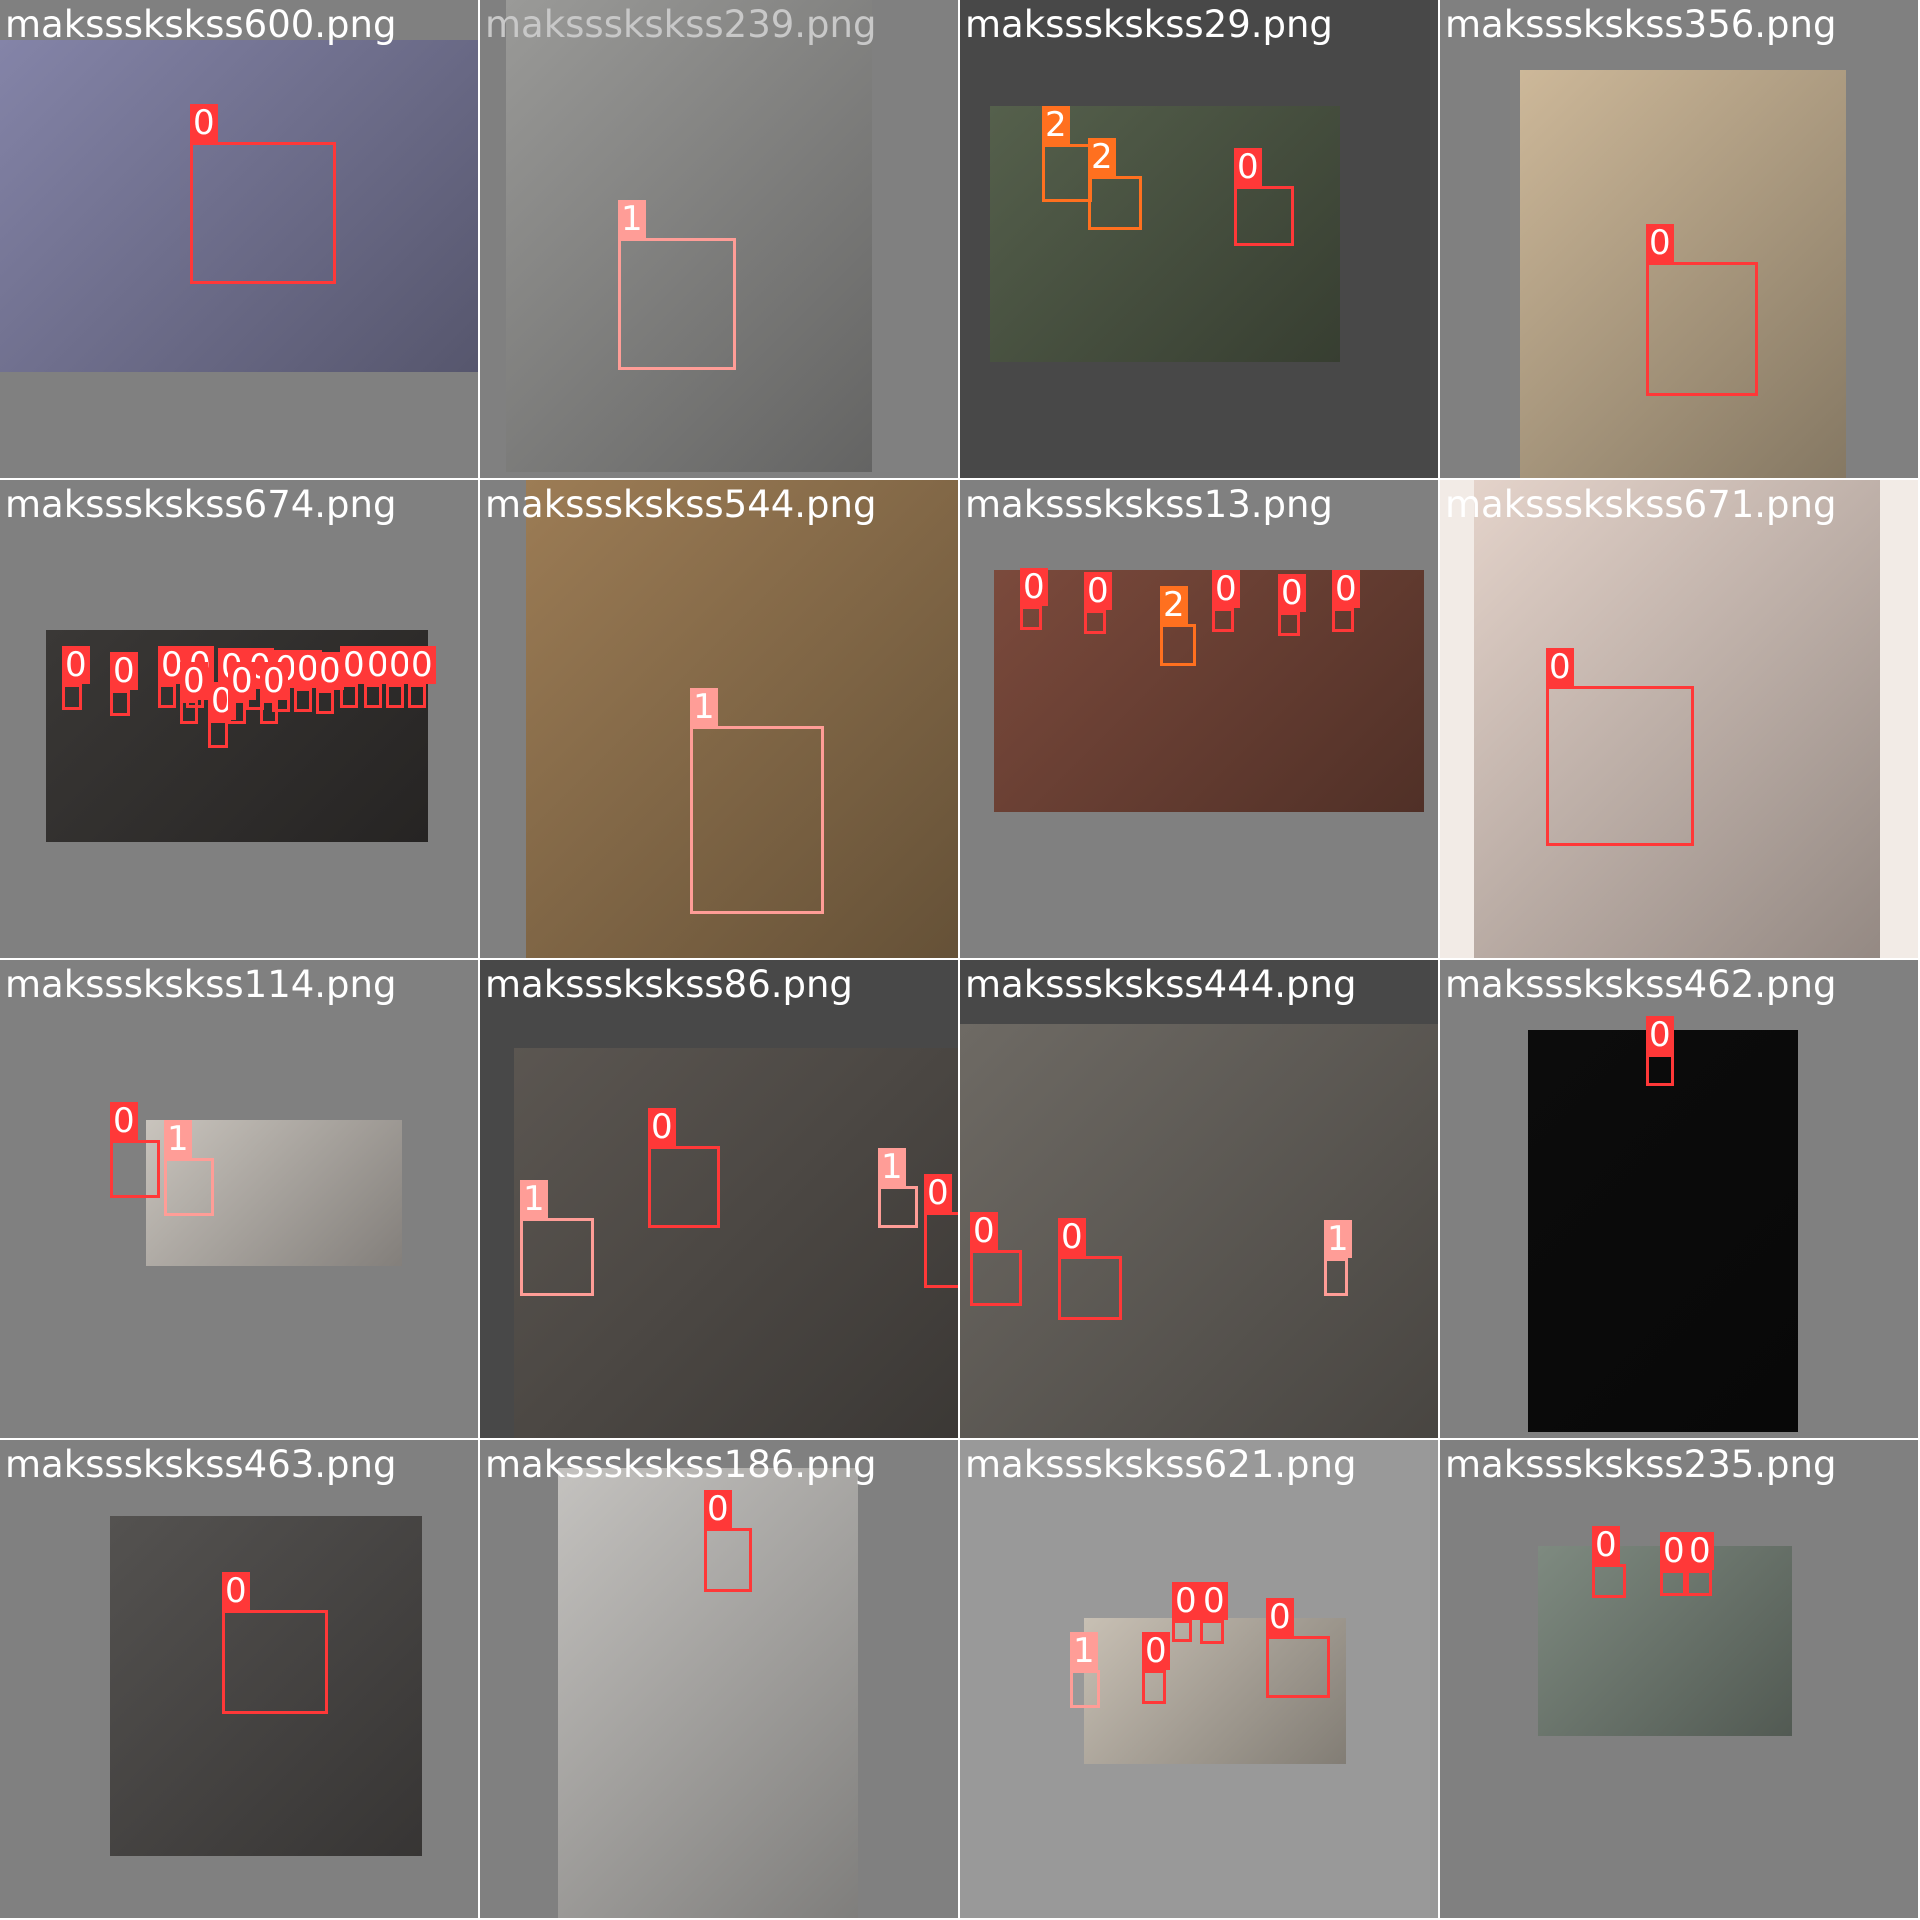 Image resolution: width=1920 pixels, height=1920 pixels. I want to click on tile-filename: makssskskss29.png, so click(1149, 24).